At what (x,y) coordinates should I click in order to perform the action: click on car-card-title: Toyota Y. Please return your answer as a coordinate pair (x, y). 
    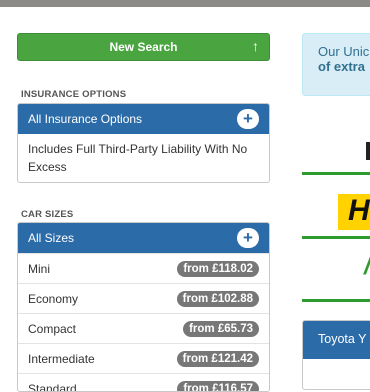
    Looking at the image, I should click on (336, 340).